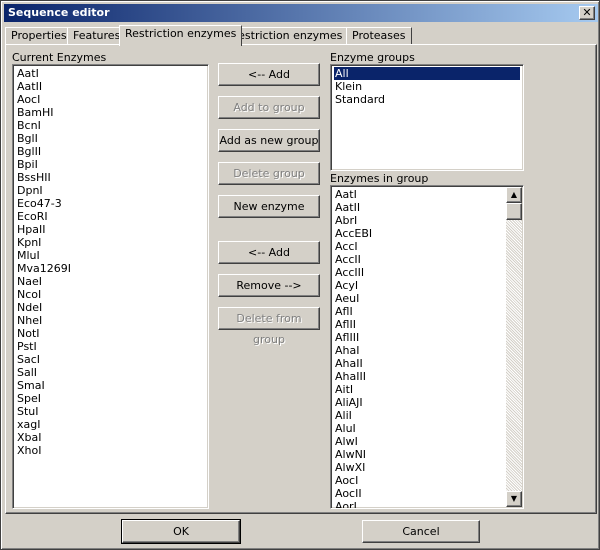 The height and width of the screenshot is (550, 600). What do you see at coordinates (97, 36) in the screenshot?
I see `tab-features: Features` at bounding box center [97, 36].